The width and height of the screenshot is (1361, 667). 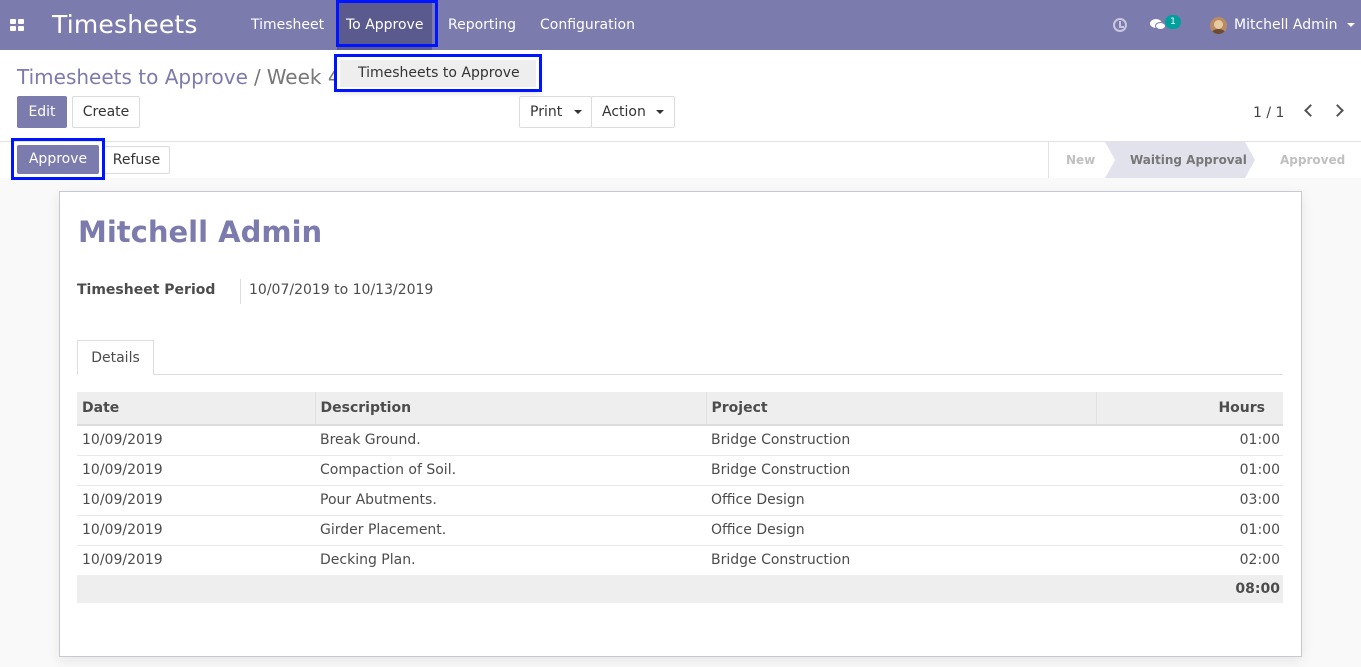 What do you see at coordinates (125, 24) in the screenshot?
I see `app-brand: Timesheets` at bounding box center [125, 24].